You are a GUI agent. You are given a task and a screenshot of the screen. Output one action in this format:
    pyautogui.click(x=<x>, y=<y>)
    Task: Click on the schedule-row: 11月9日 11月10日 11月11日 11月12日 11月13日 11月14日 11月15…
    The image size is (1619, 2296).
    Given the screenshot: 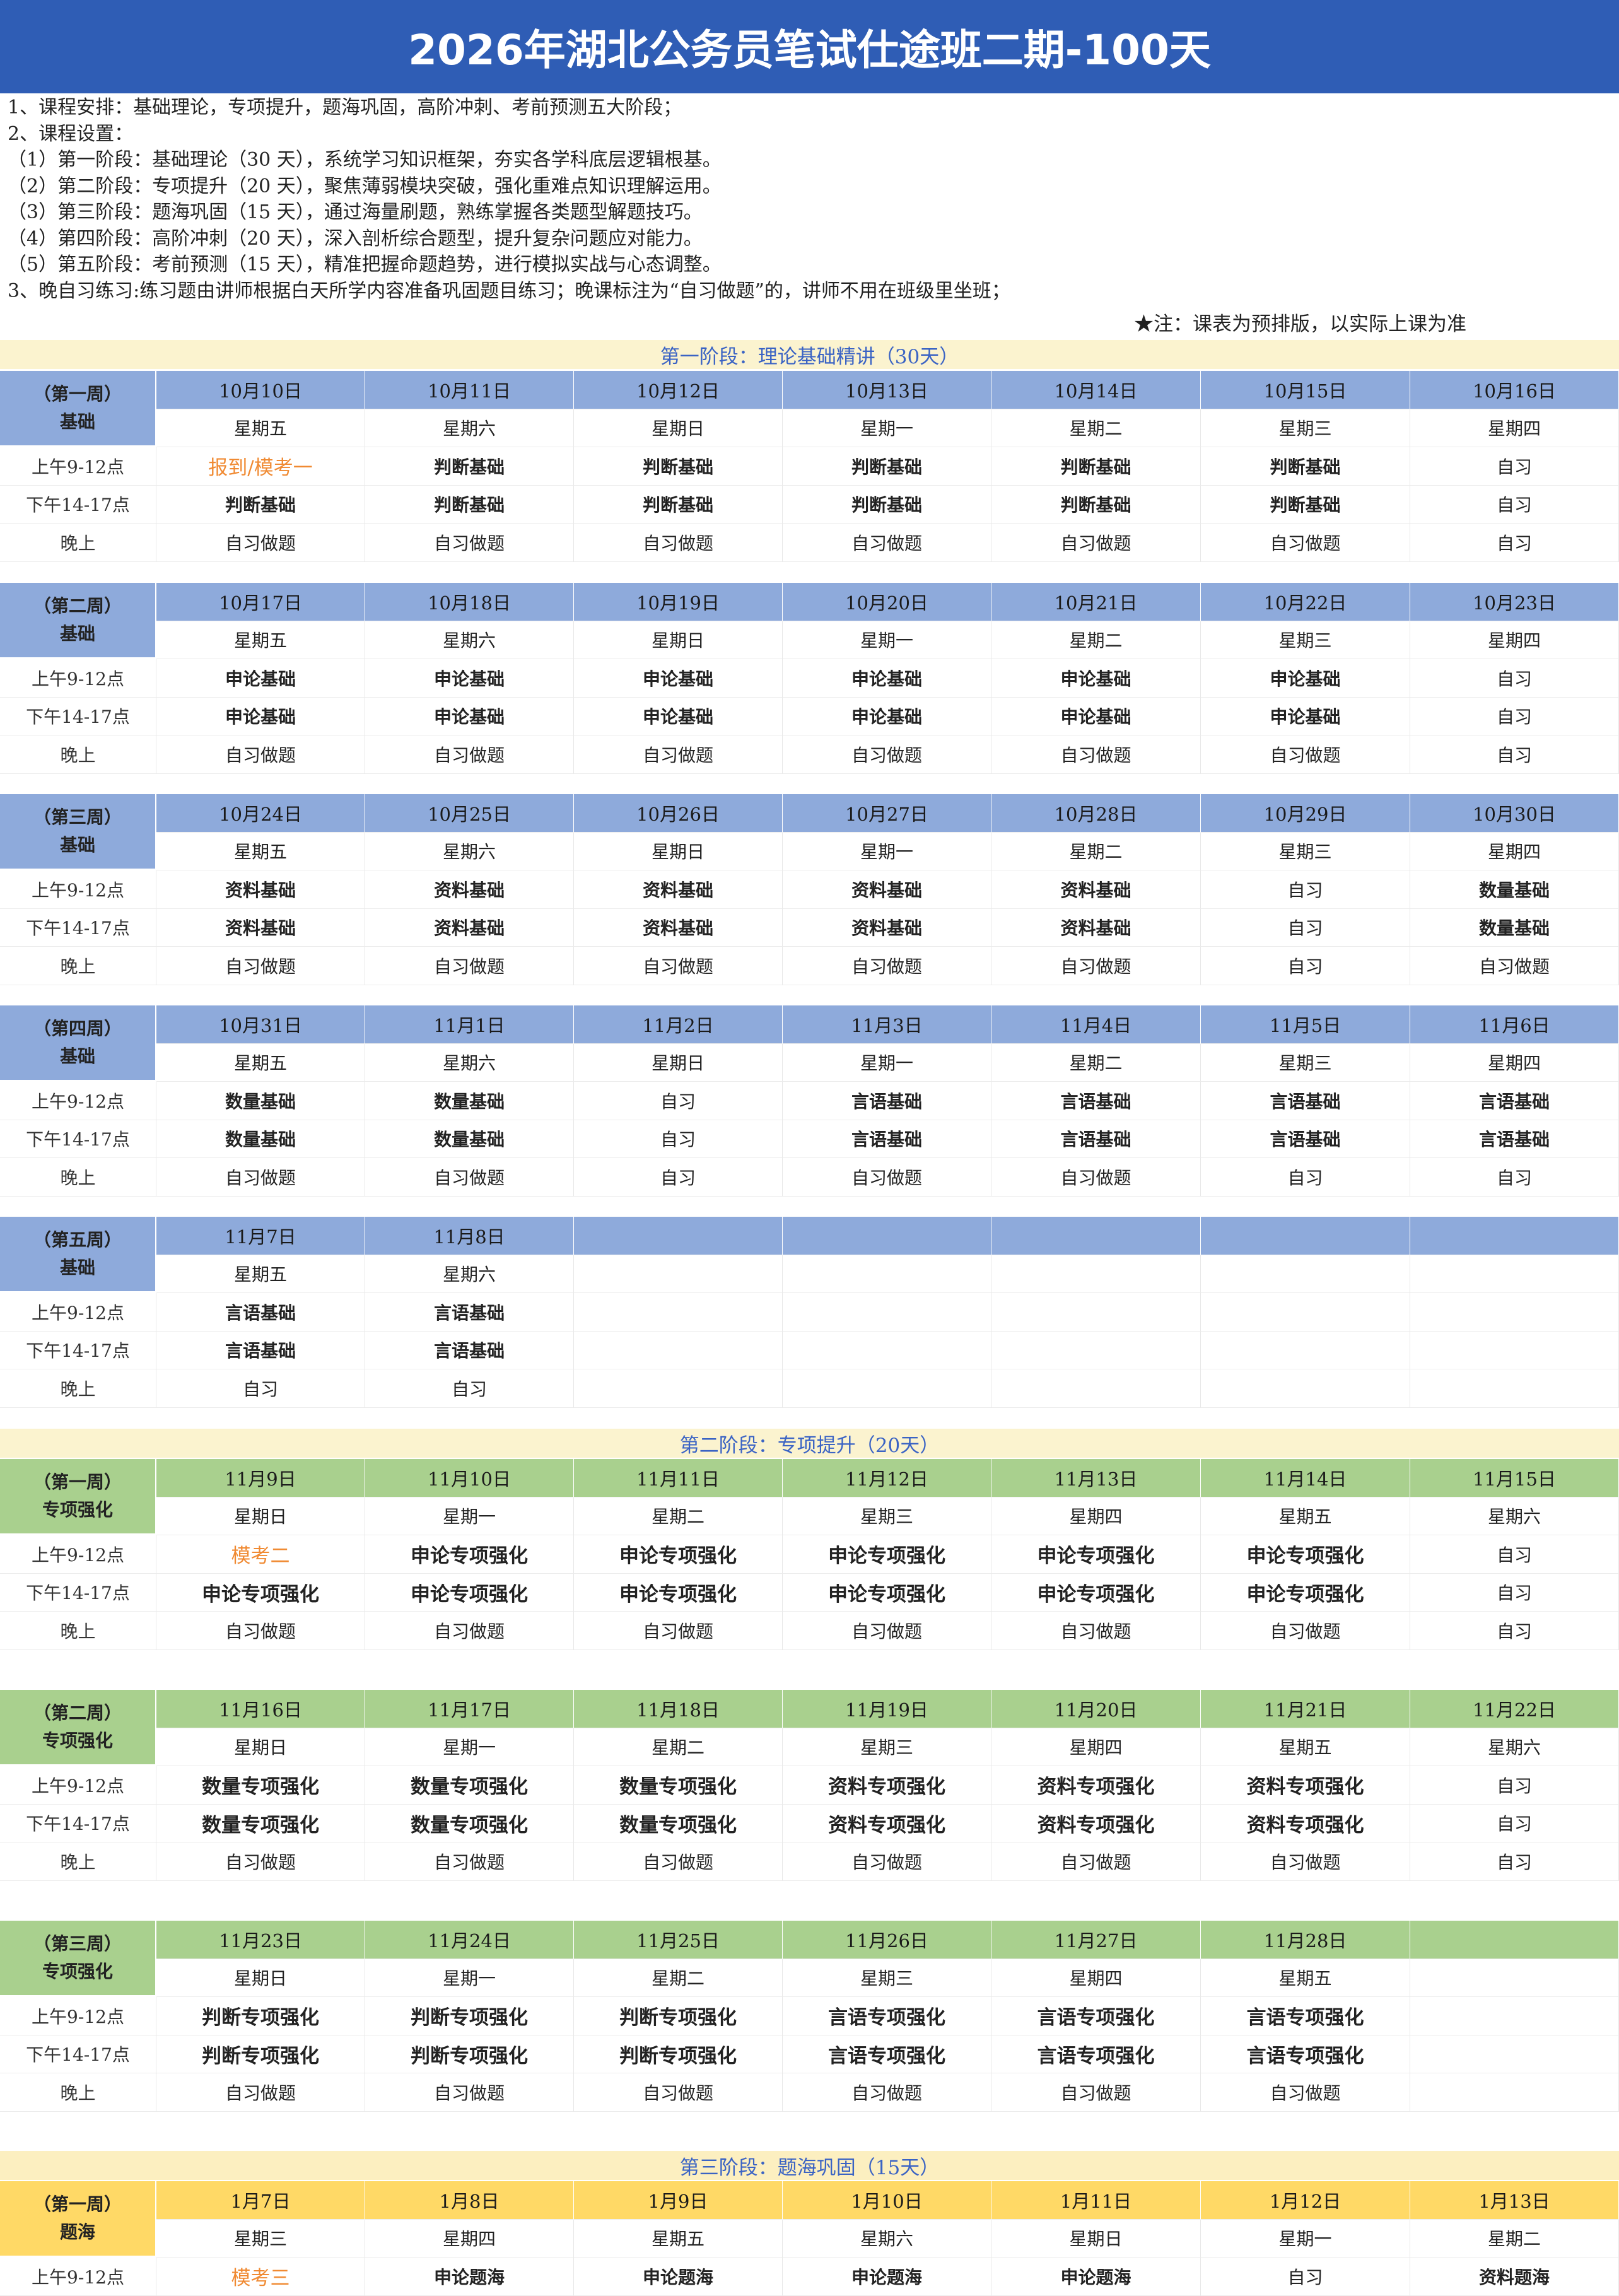 What is the action you would take?
    pyautogui.click(x=809, y=1478)
    